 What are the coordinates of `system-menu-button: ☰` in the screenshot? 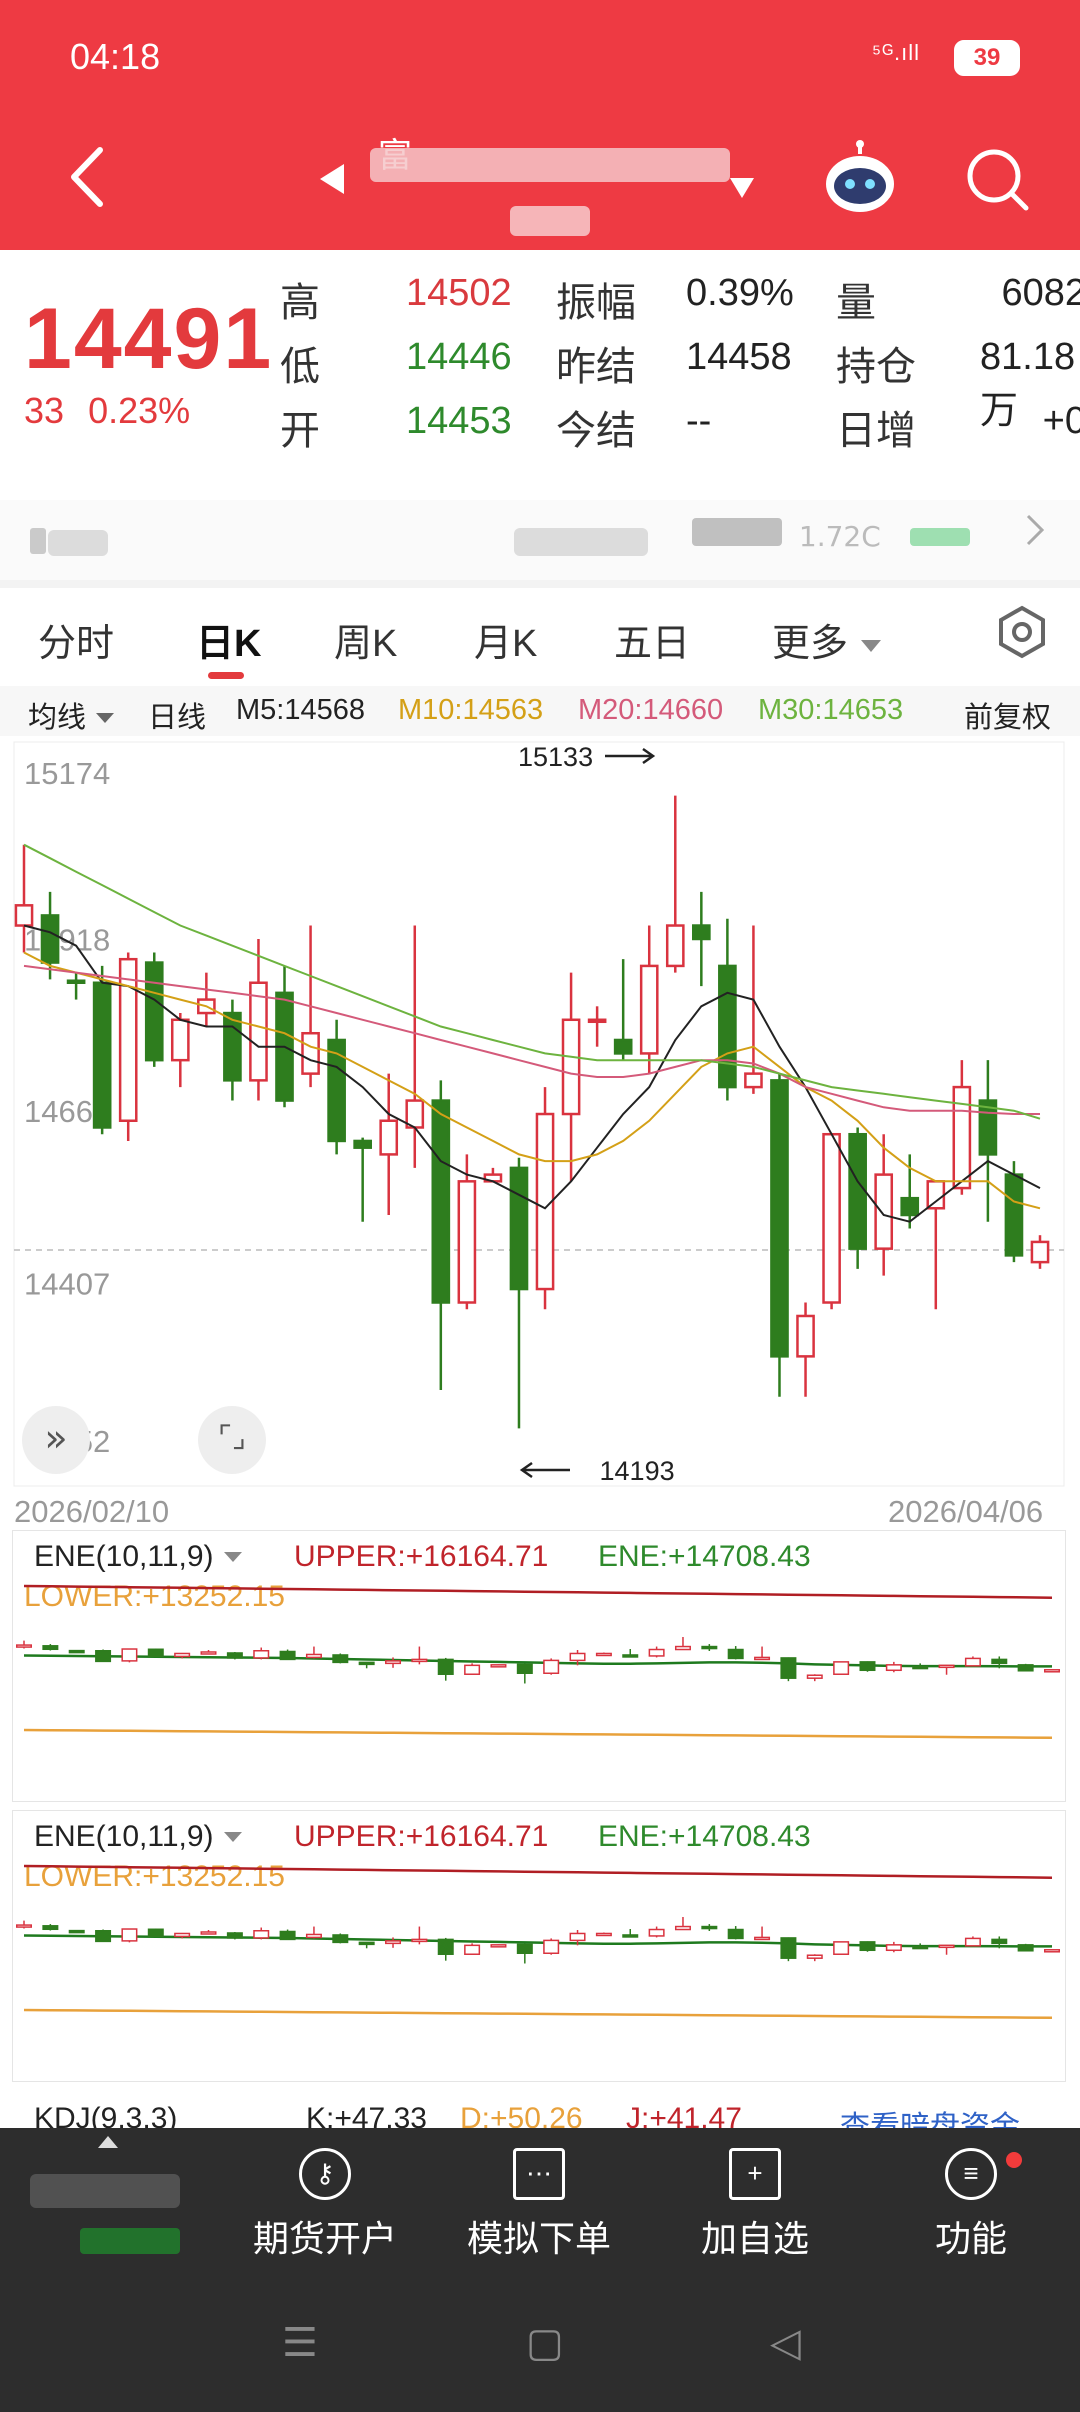 It's located at (300, 2343).